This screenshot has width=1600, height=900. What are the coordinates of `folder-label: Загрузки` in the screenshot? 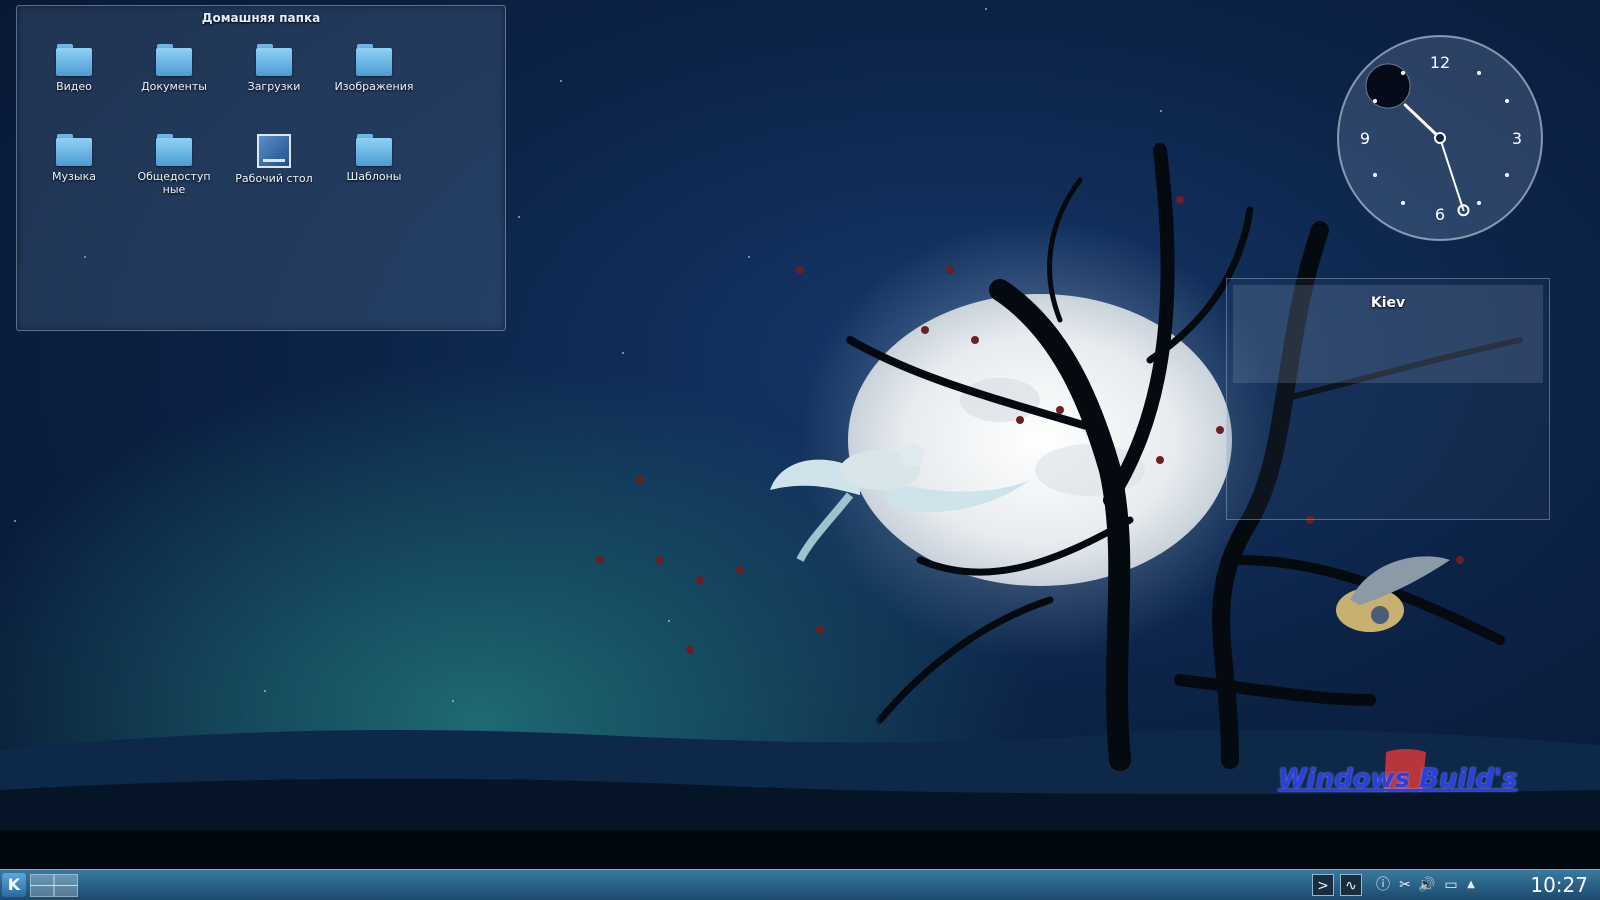 It's located at (274, 86).